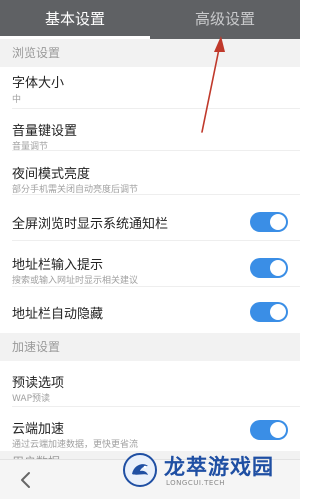 The image size is (320, 499). Describe the element at coordinates (269, 312) in the screenshot. I see `address-autohide-toggle` at that location.